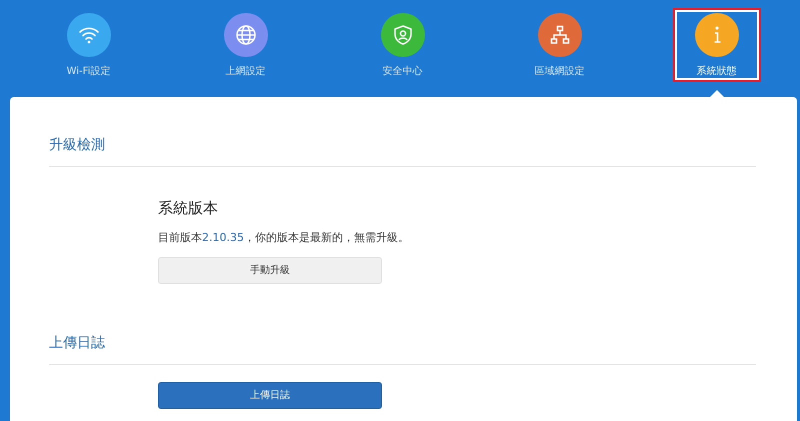 This screenshot has width=800, height=421. Describe the element at coordinates (246, 45) in the screenshot. I see `nav-tab: 上網設定` at that location.